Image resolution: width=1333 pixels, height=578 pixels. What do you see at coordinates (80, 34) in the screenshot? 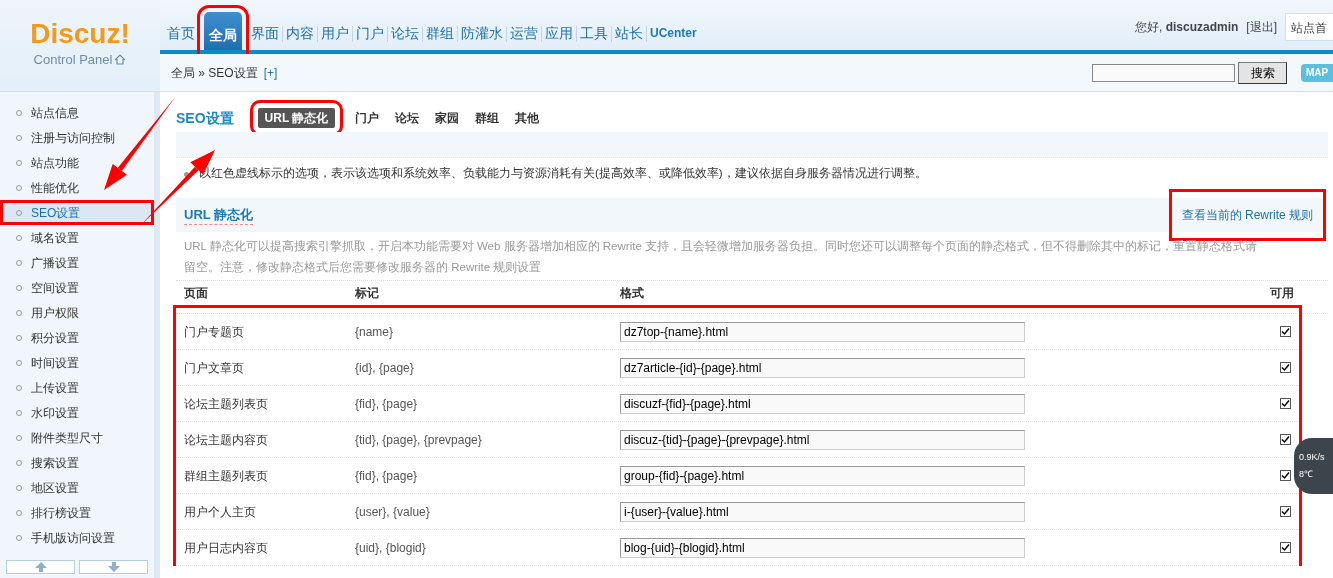
I see `logo-title: Discuz!` at bounding box center [80, 34].